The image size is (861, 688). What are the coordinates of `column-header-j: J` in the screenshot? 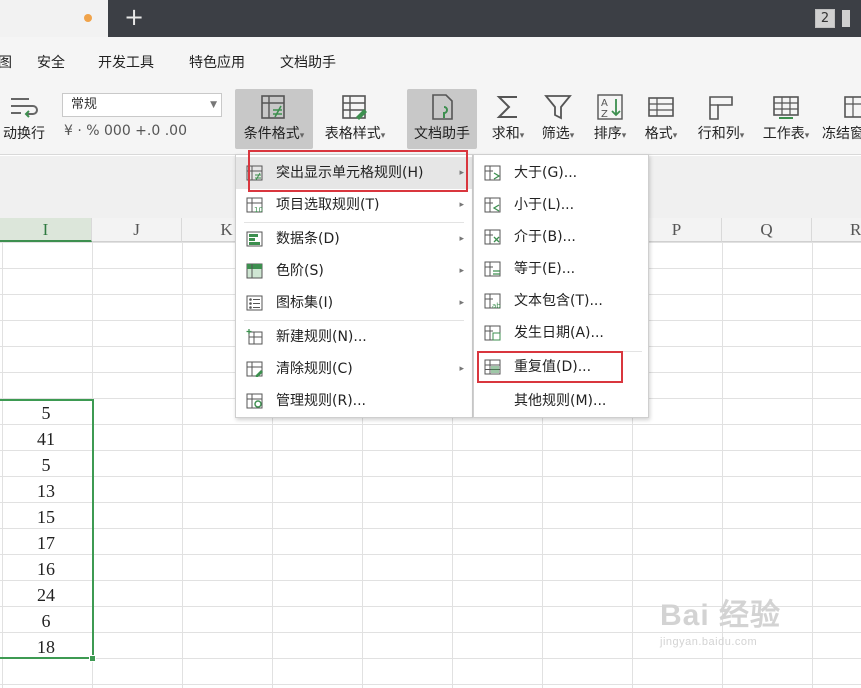 It's located at (137, 230).